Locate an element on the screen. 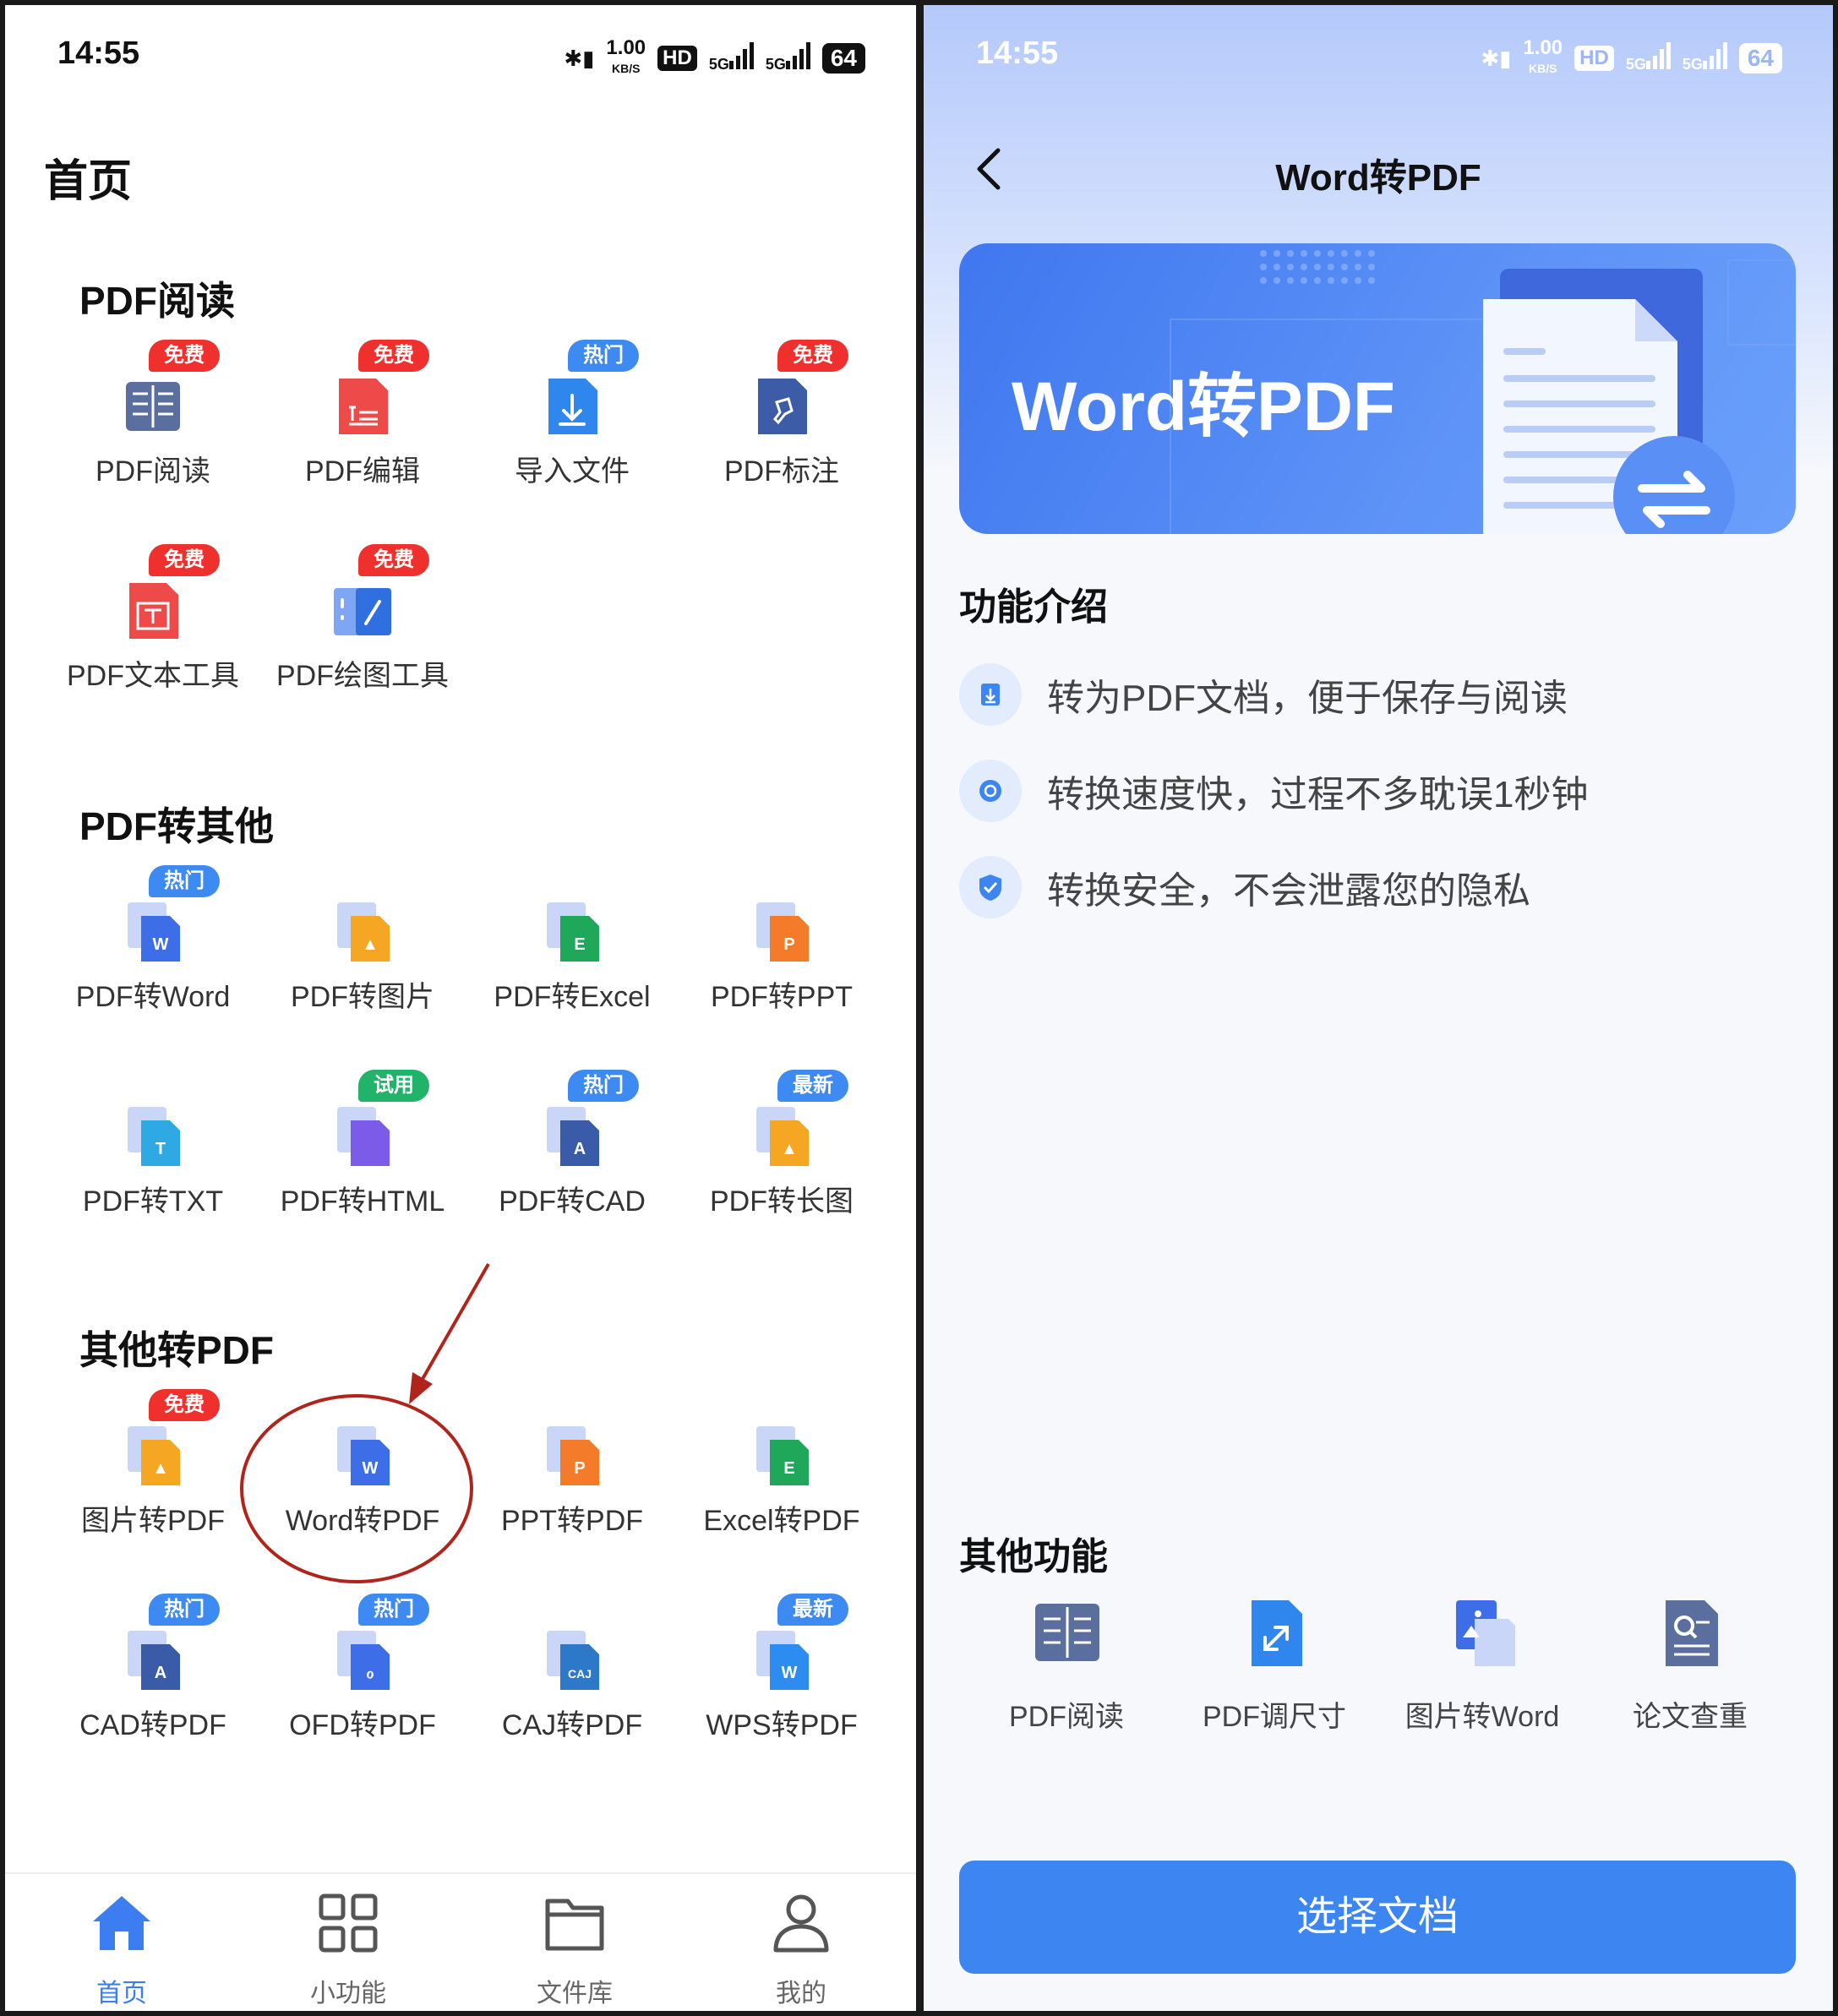 Image resolution: width=1838 pixels, height=2016 pixels. tool-label: PDF转图片 is located at coordinates (362, 997).